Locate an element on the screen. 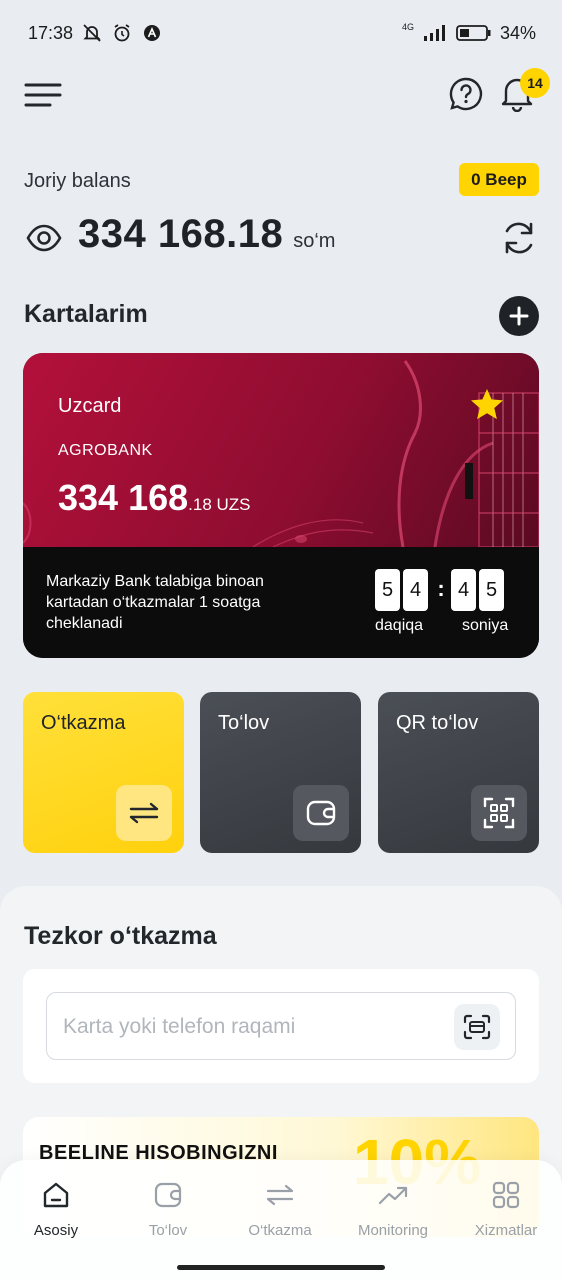 The width and height of the screenshot is (562, 1280). tab-monitoring: Monitoring is located at coordinates (393, 1215).